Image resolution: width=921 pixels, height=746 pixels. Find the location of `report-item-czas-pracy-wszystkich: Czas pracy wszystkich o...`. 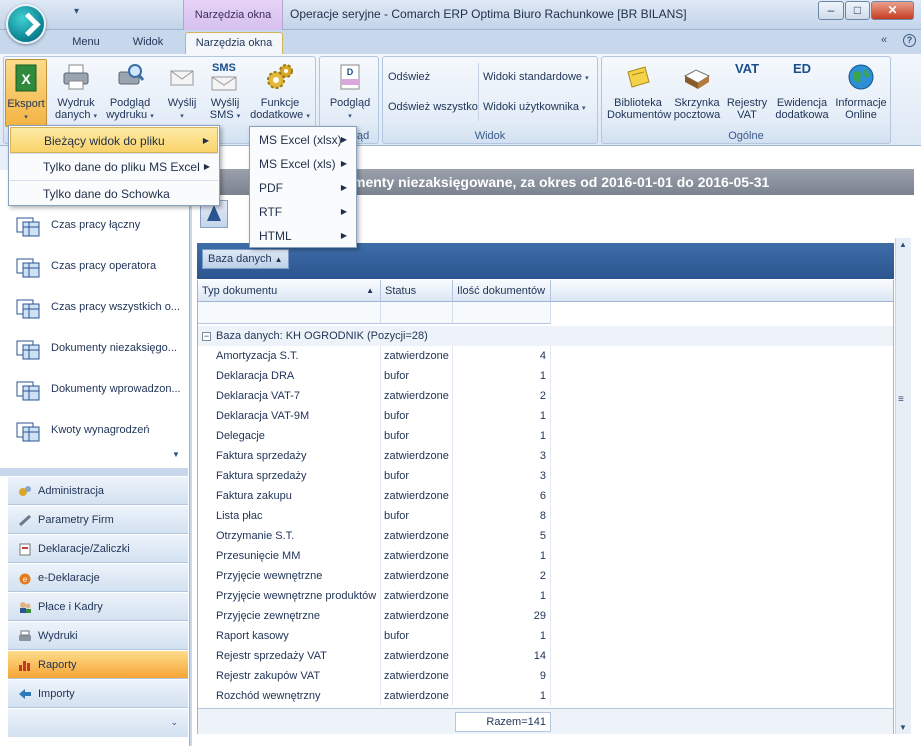

report-item-czas-pracy-wszystkich: Czas pracy wszystkich o... is located at coordinates (94, 308).